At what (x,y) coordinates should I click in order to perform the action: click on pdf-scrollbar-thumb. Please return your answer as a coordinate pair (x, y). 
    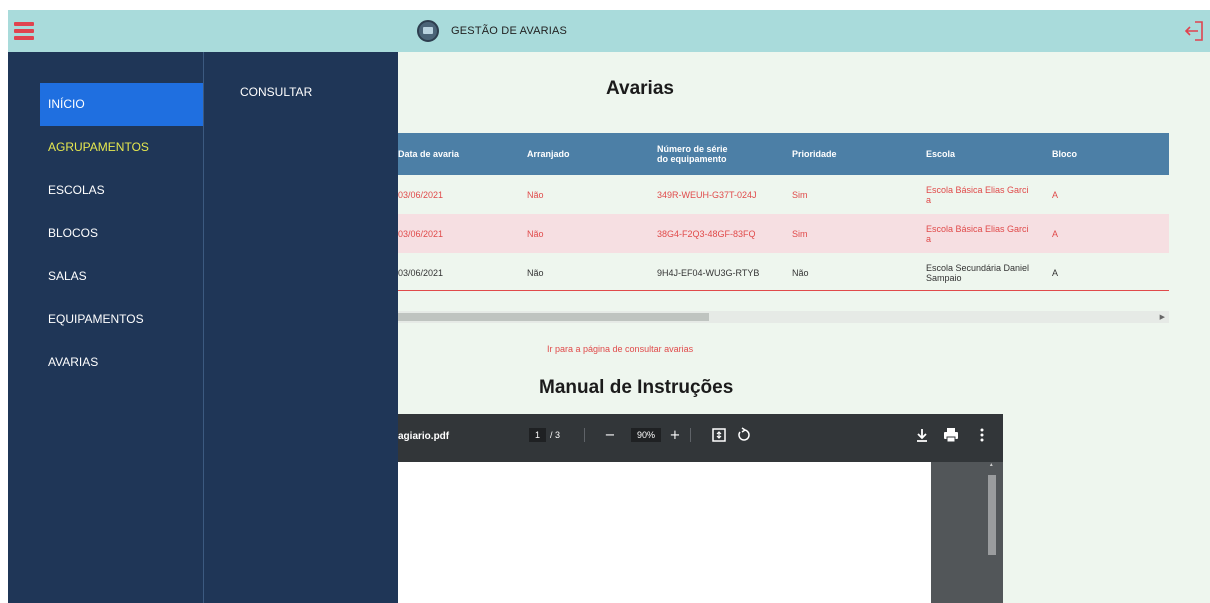
    Looking at the image, I should click on (992, 515).